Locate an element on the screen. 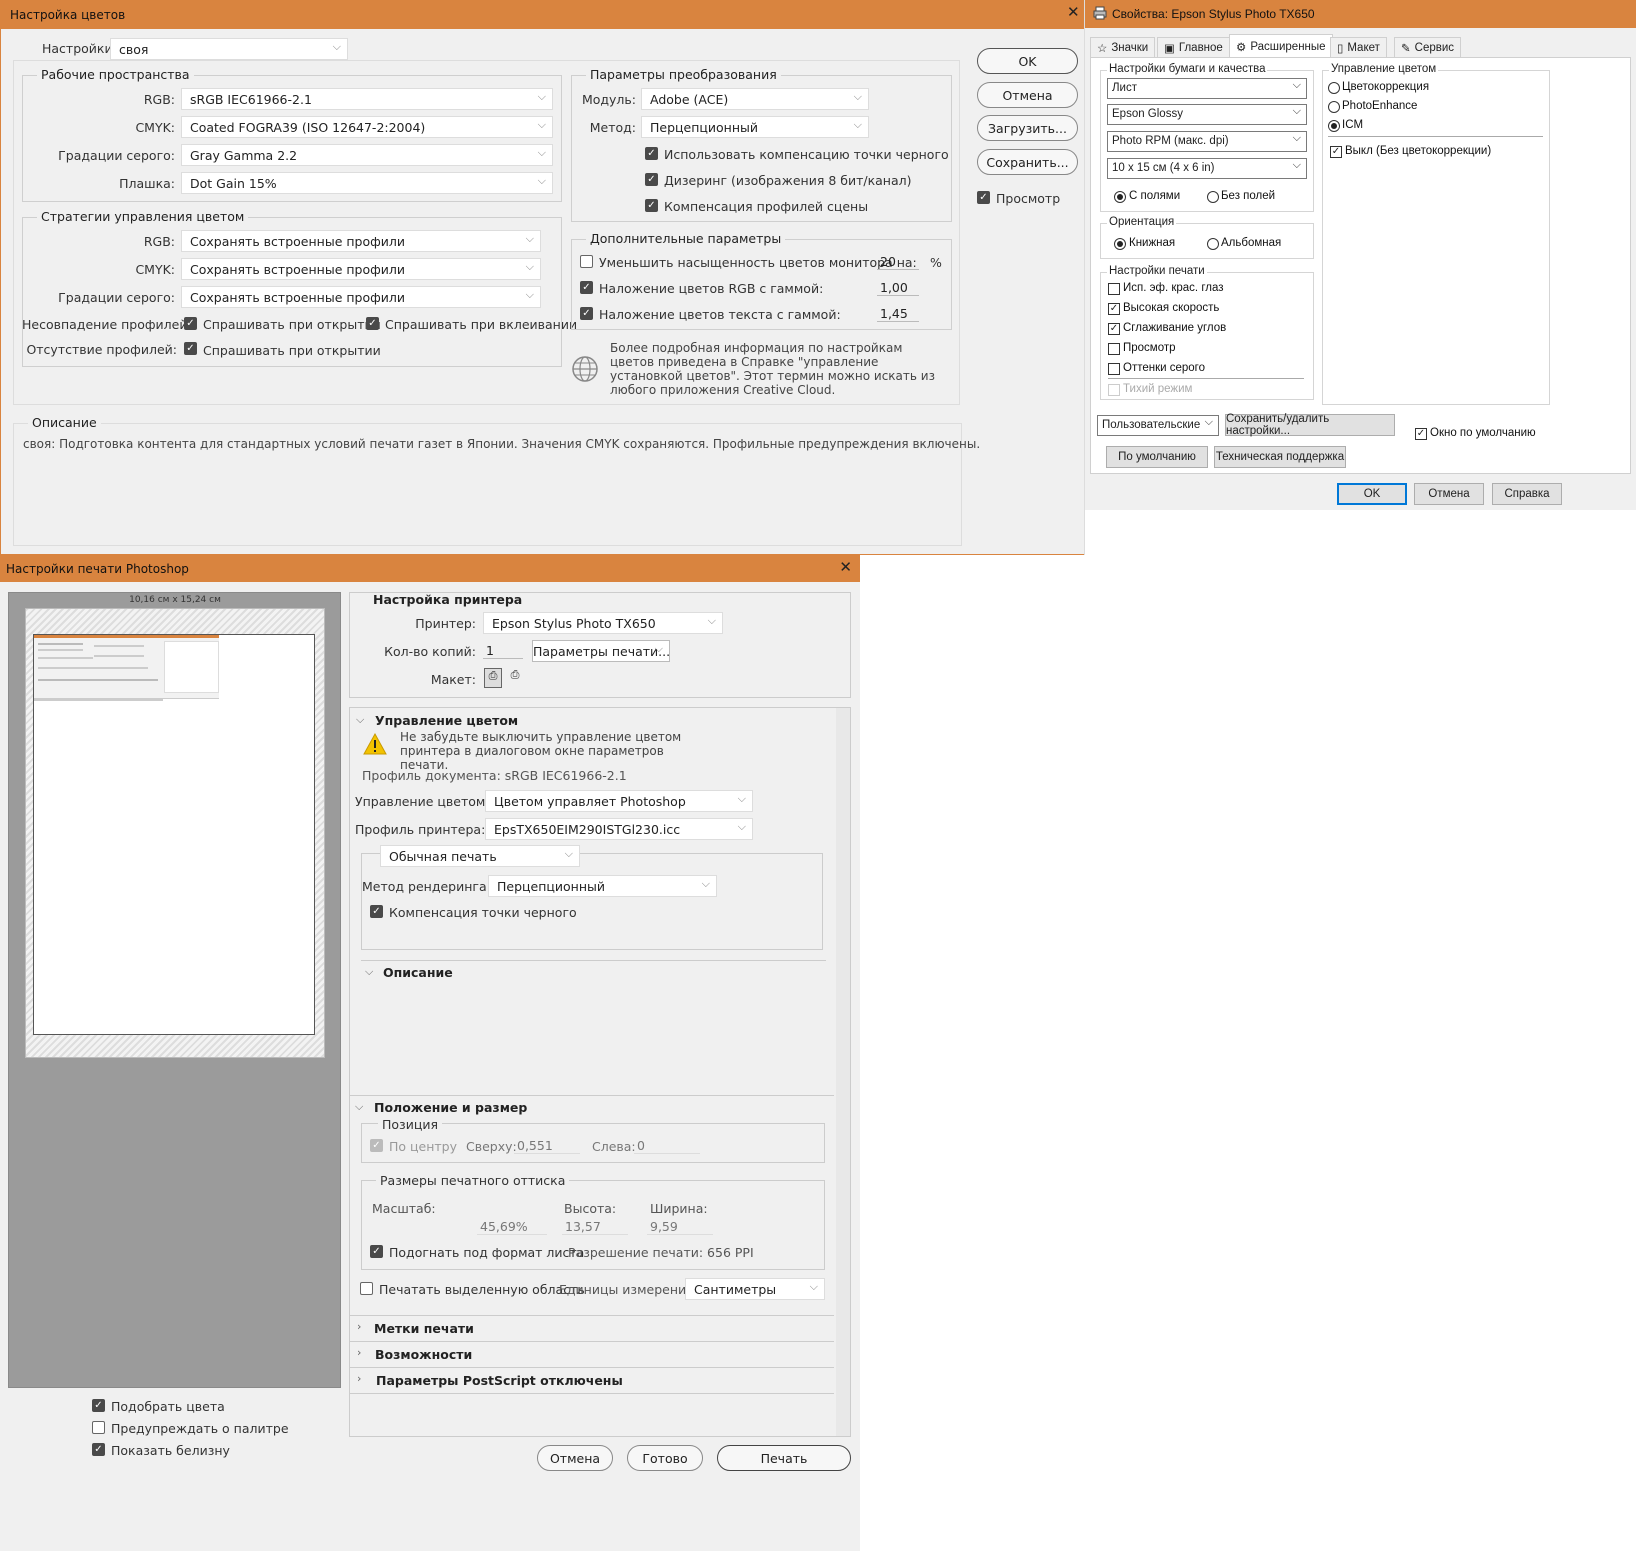 This screenshot has width=1636, height=1551. thumbnail-image-shadow is located at coordinates (98, 700).